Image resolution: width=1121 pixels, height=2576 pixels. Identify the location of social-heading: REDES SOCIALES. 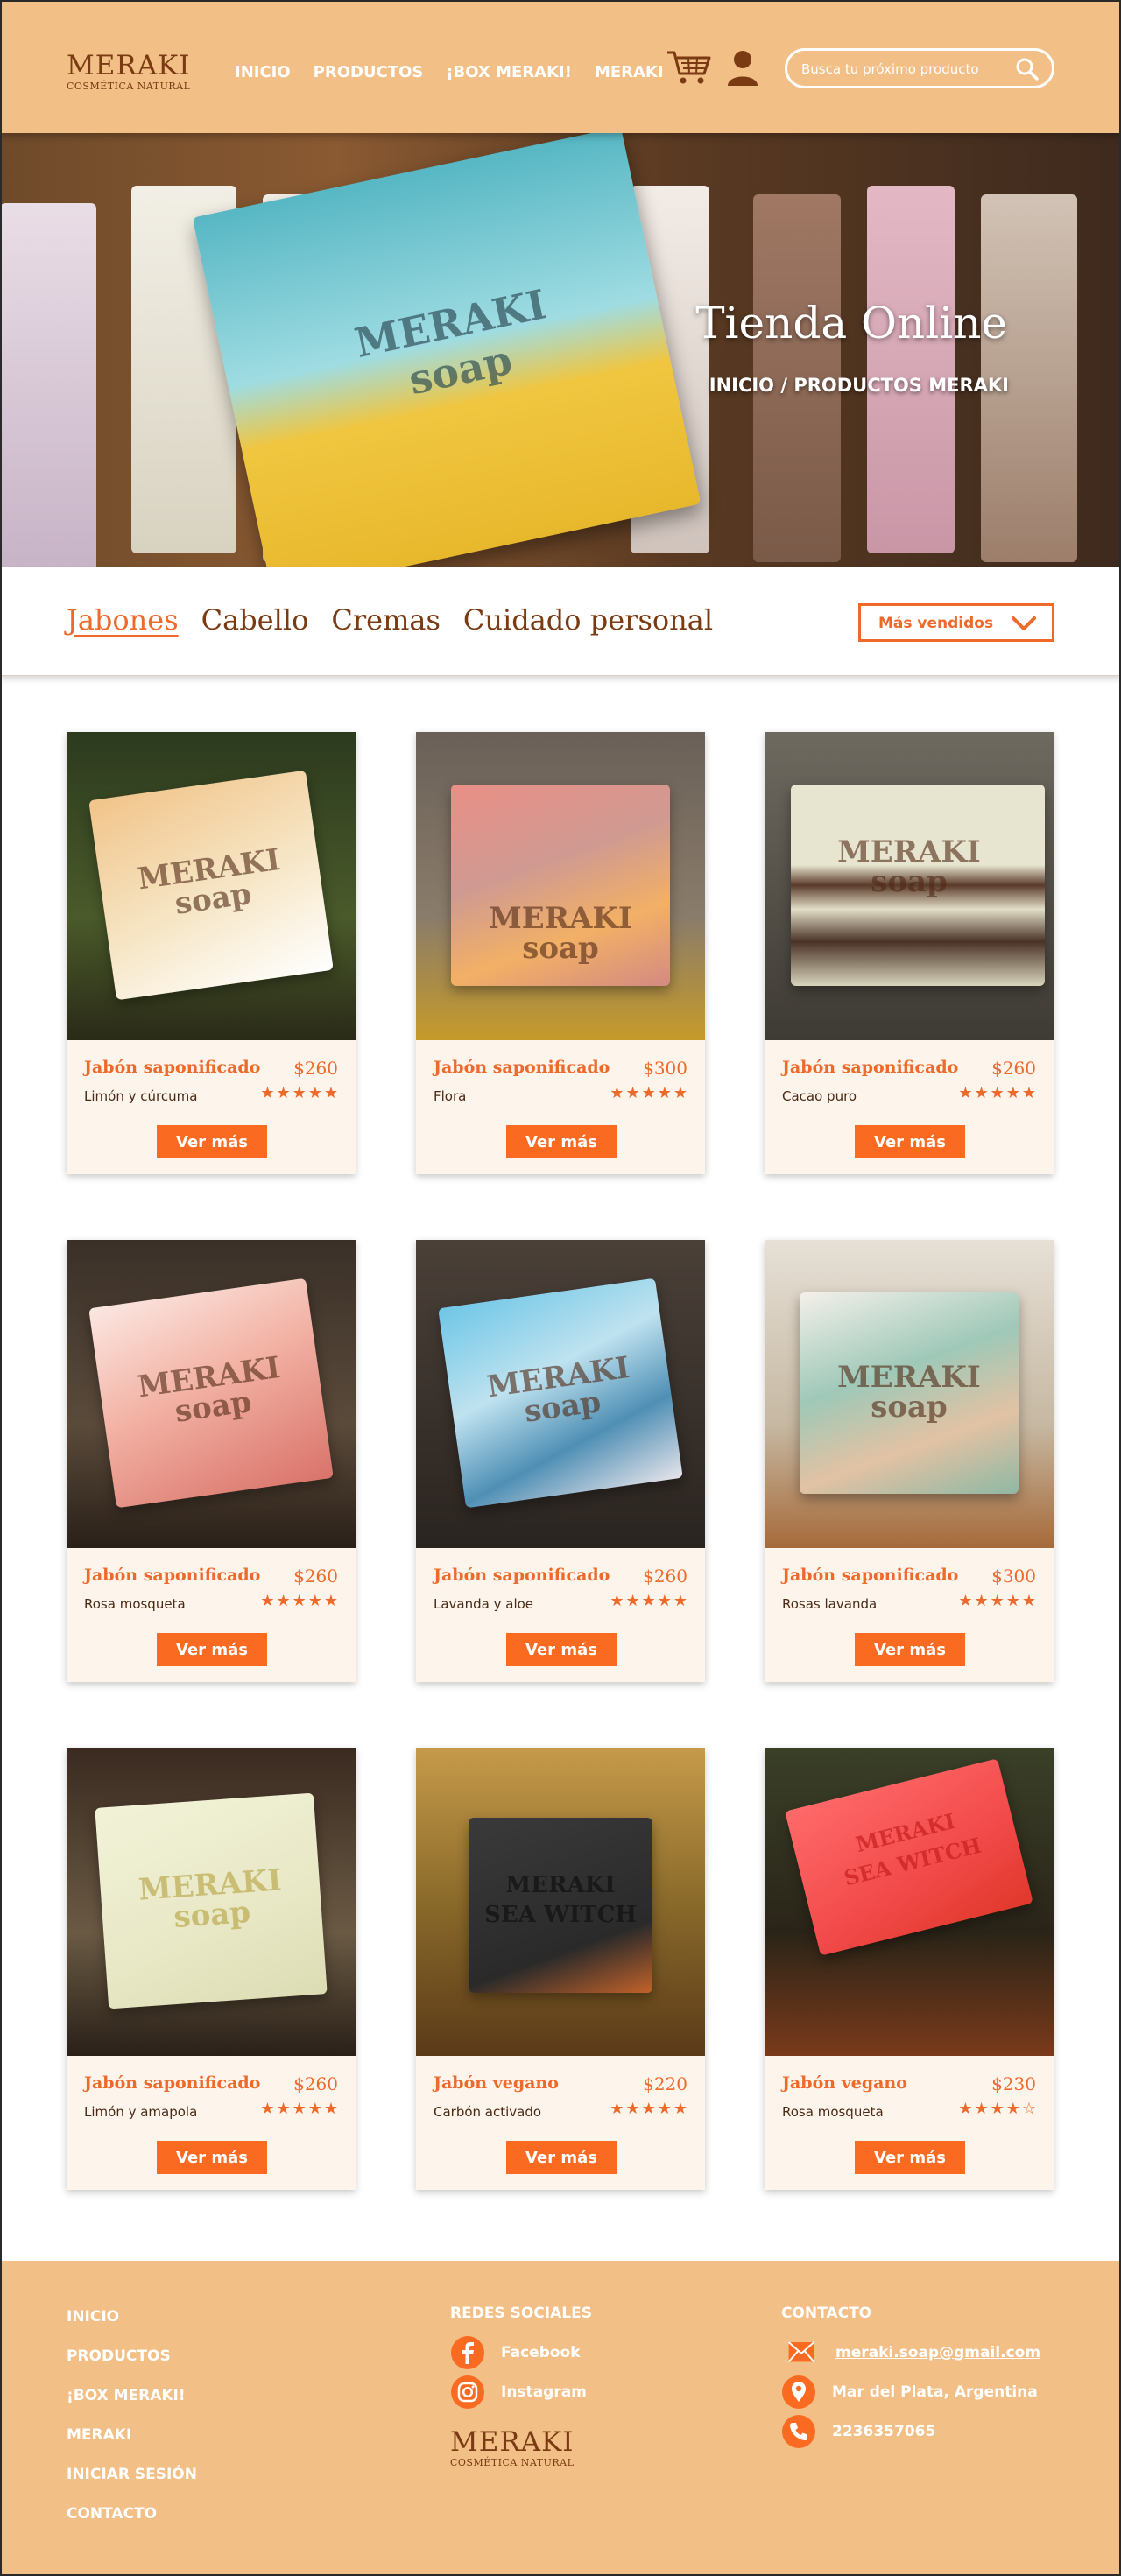
(521, 2313).